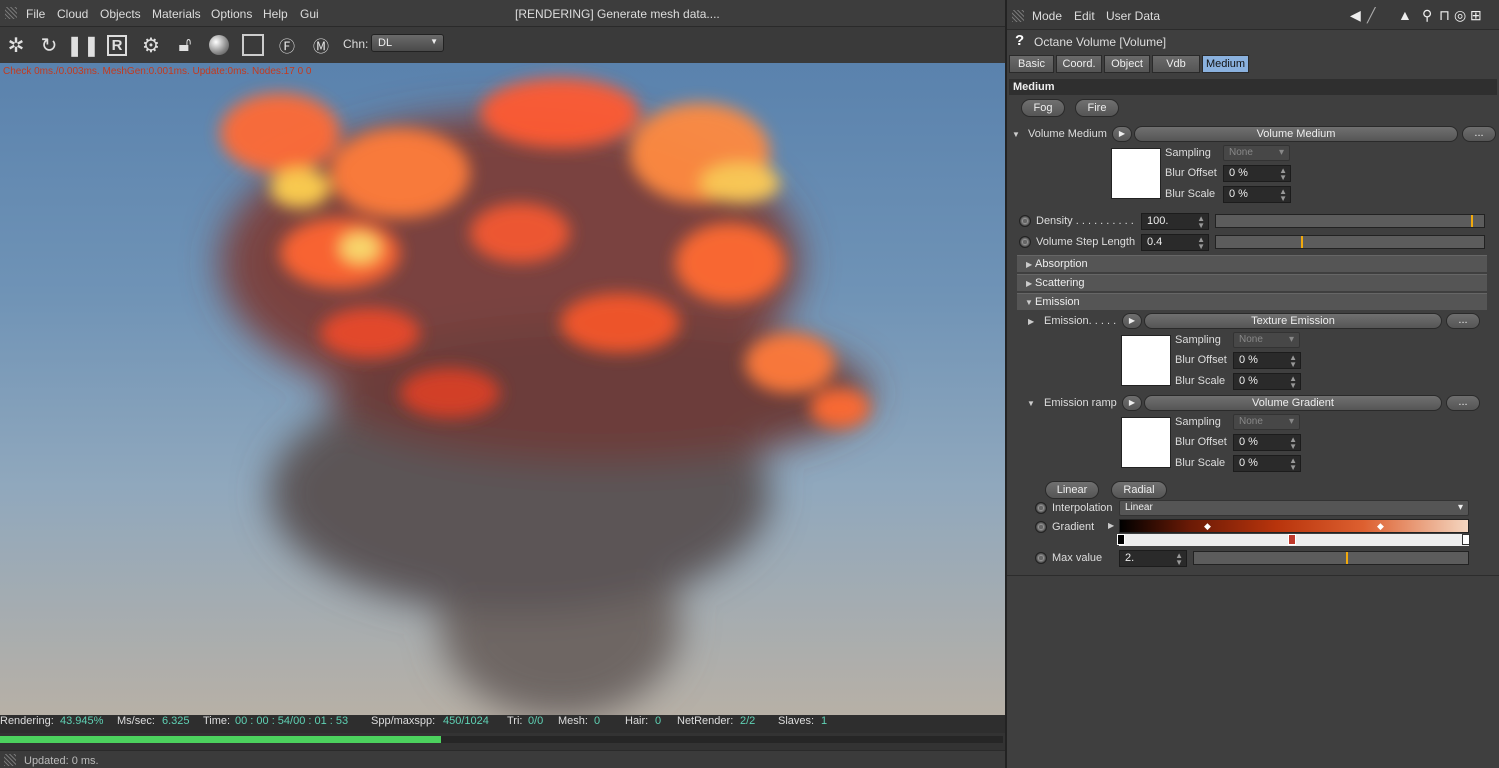 The width and height of the screenshot is (1499, 768). I want to click on search-icon: ⚲, so click(1427, 15).